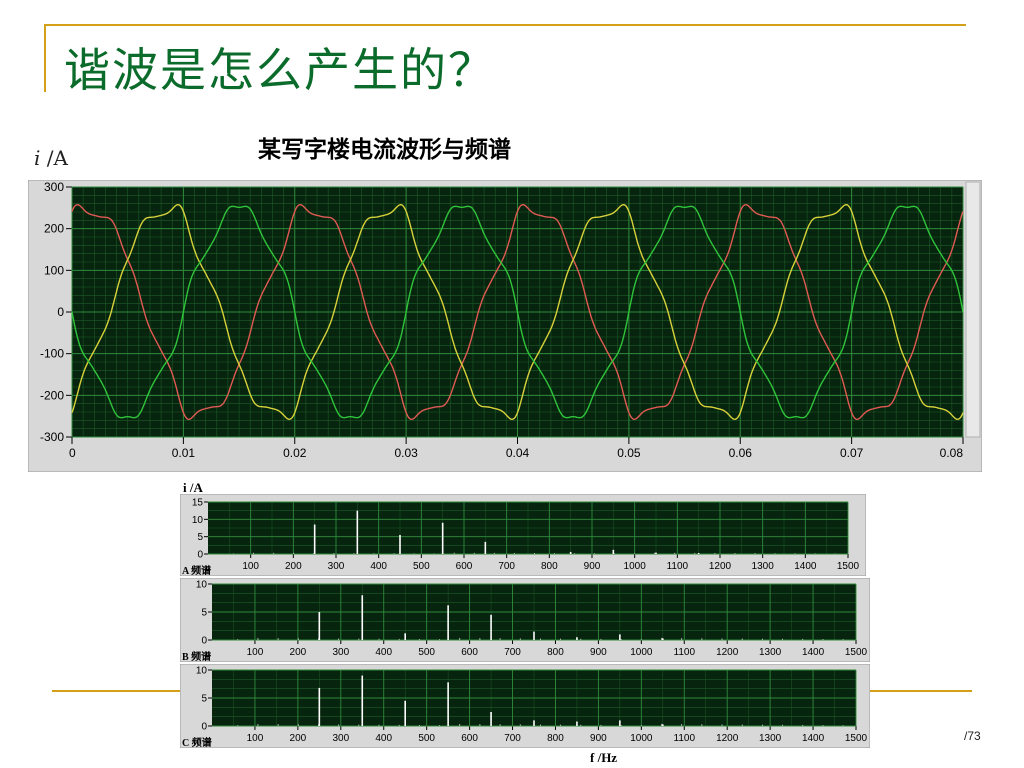  Describe the element at coordinates (280, 70) in the screenshot. I see `slide-title: 谐波是怎么产生的？` at that location.